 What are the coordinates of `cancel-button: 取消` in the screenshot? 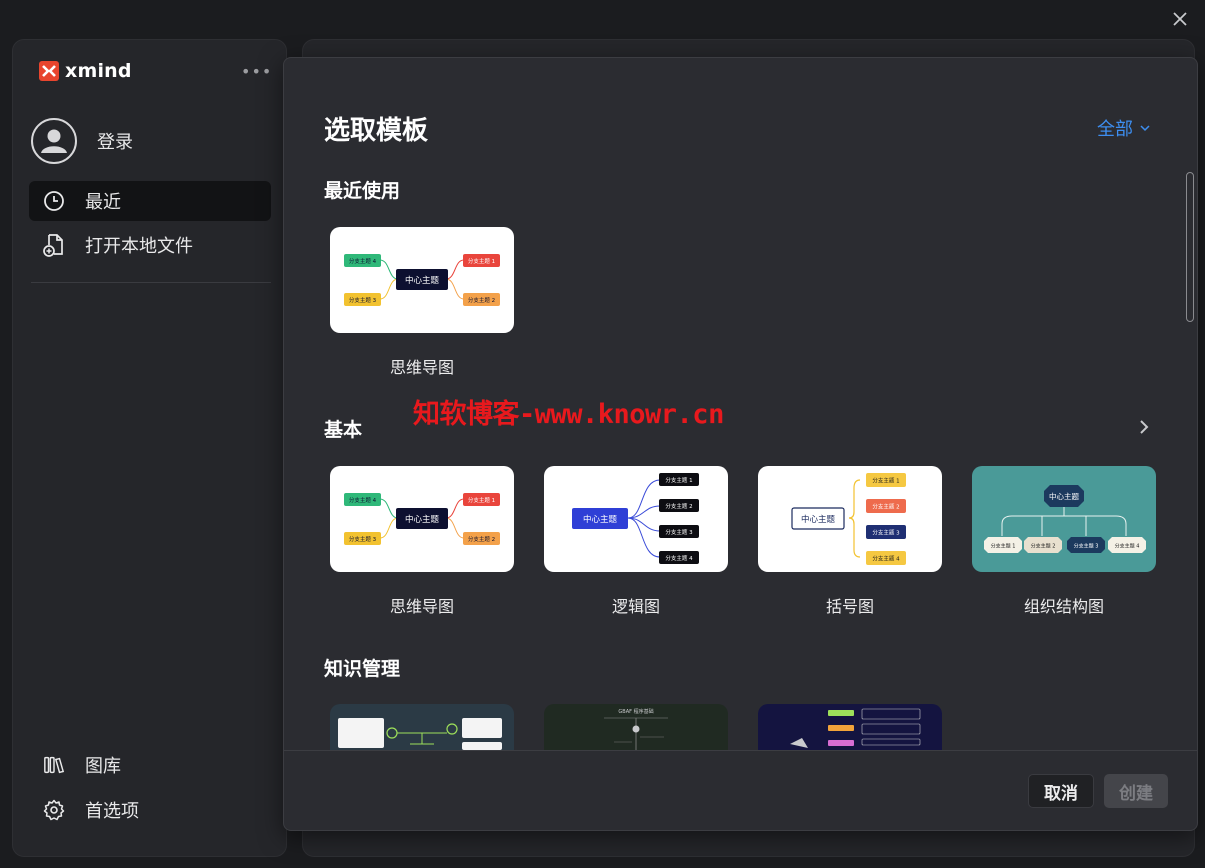 It's located at (1061, 791).